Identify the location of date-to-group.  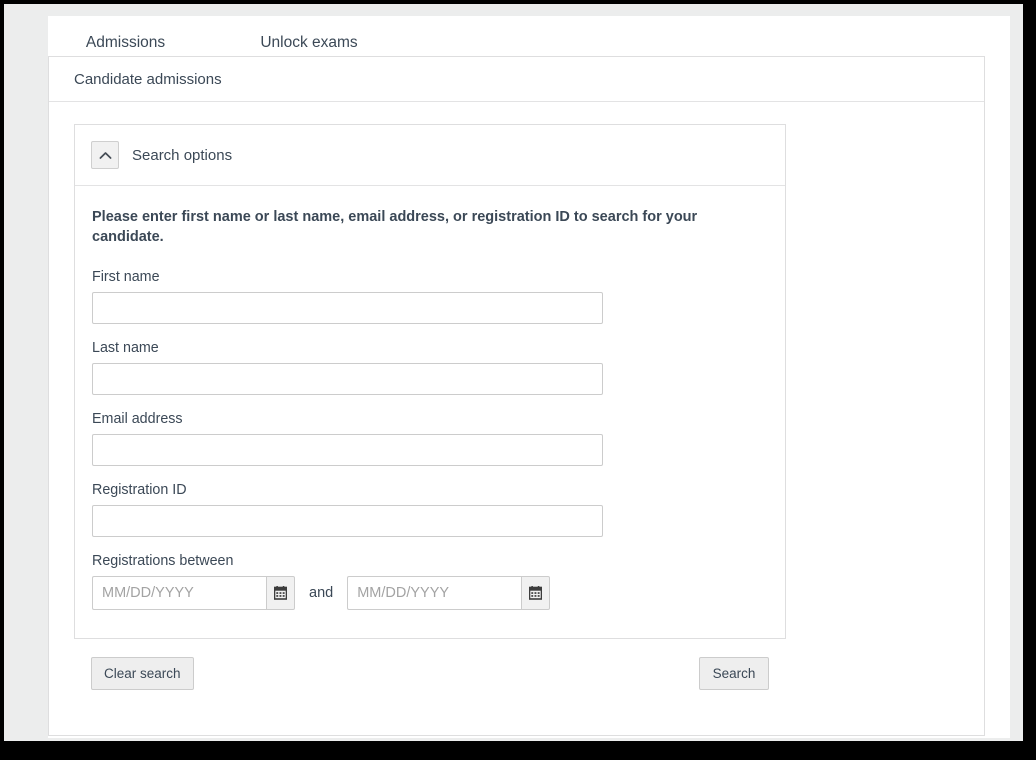
(449, 592).